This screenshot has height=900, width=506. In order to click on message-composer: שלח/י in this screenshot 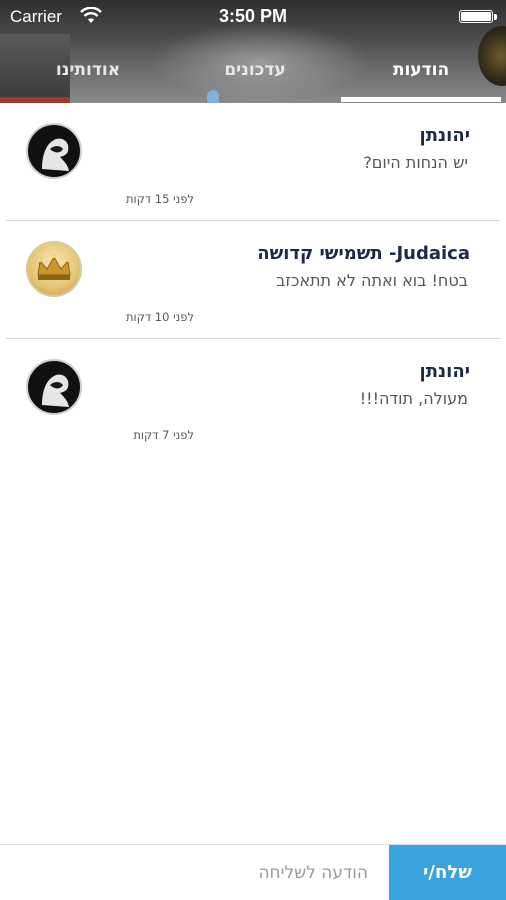, I will do `click(253, 872)`.